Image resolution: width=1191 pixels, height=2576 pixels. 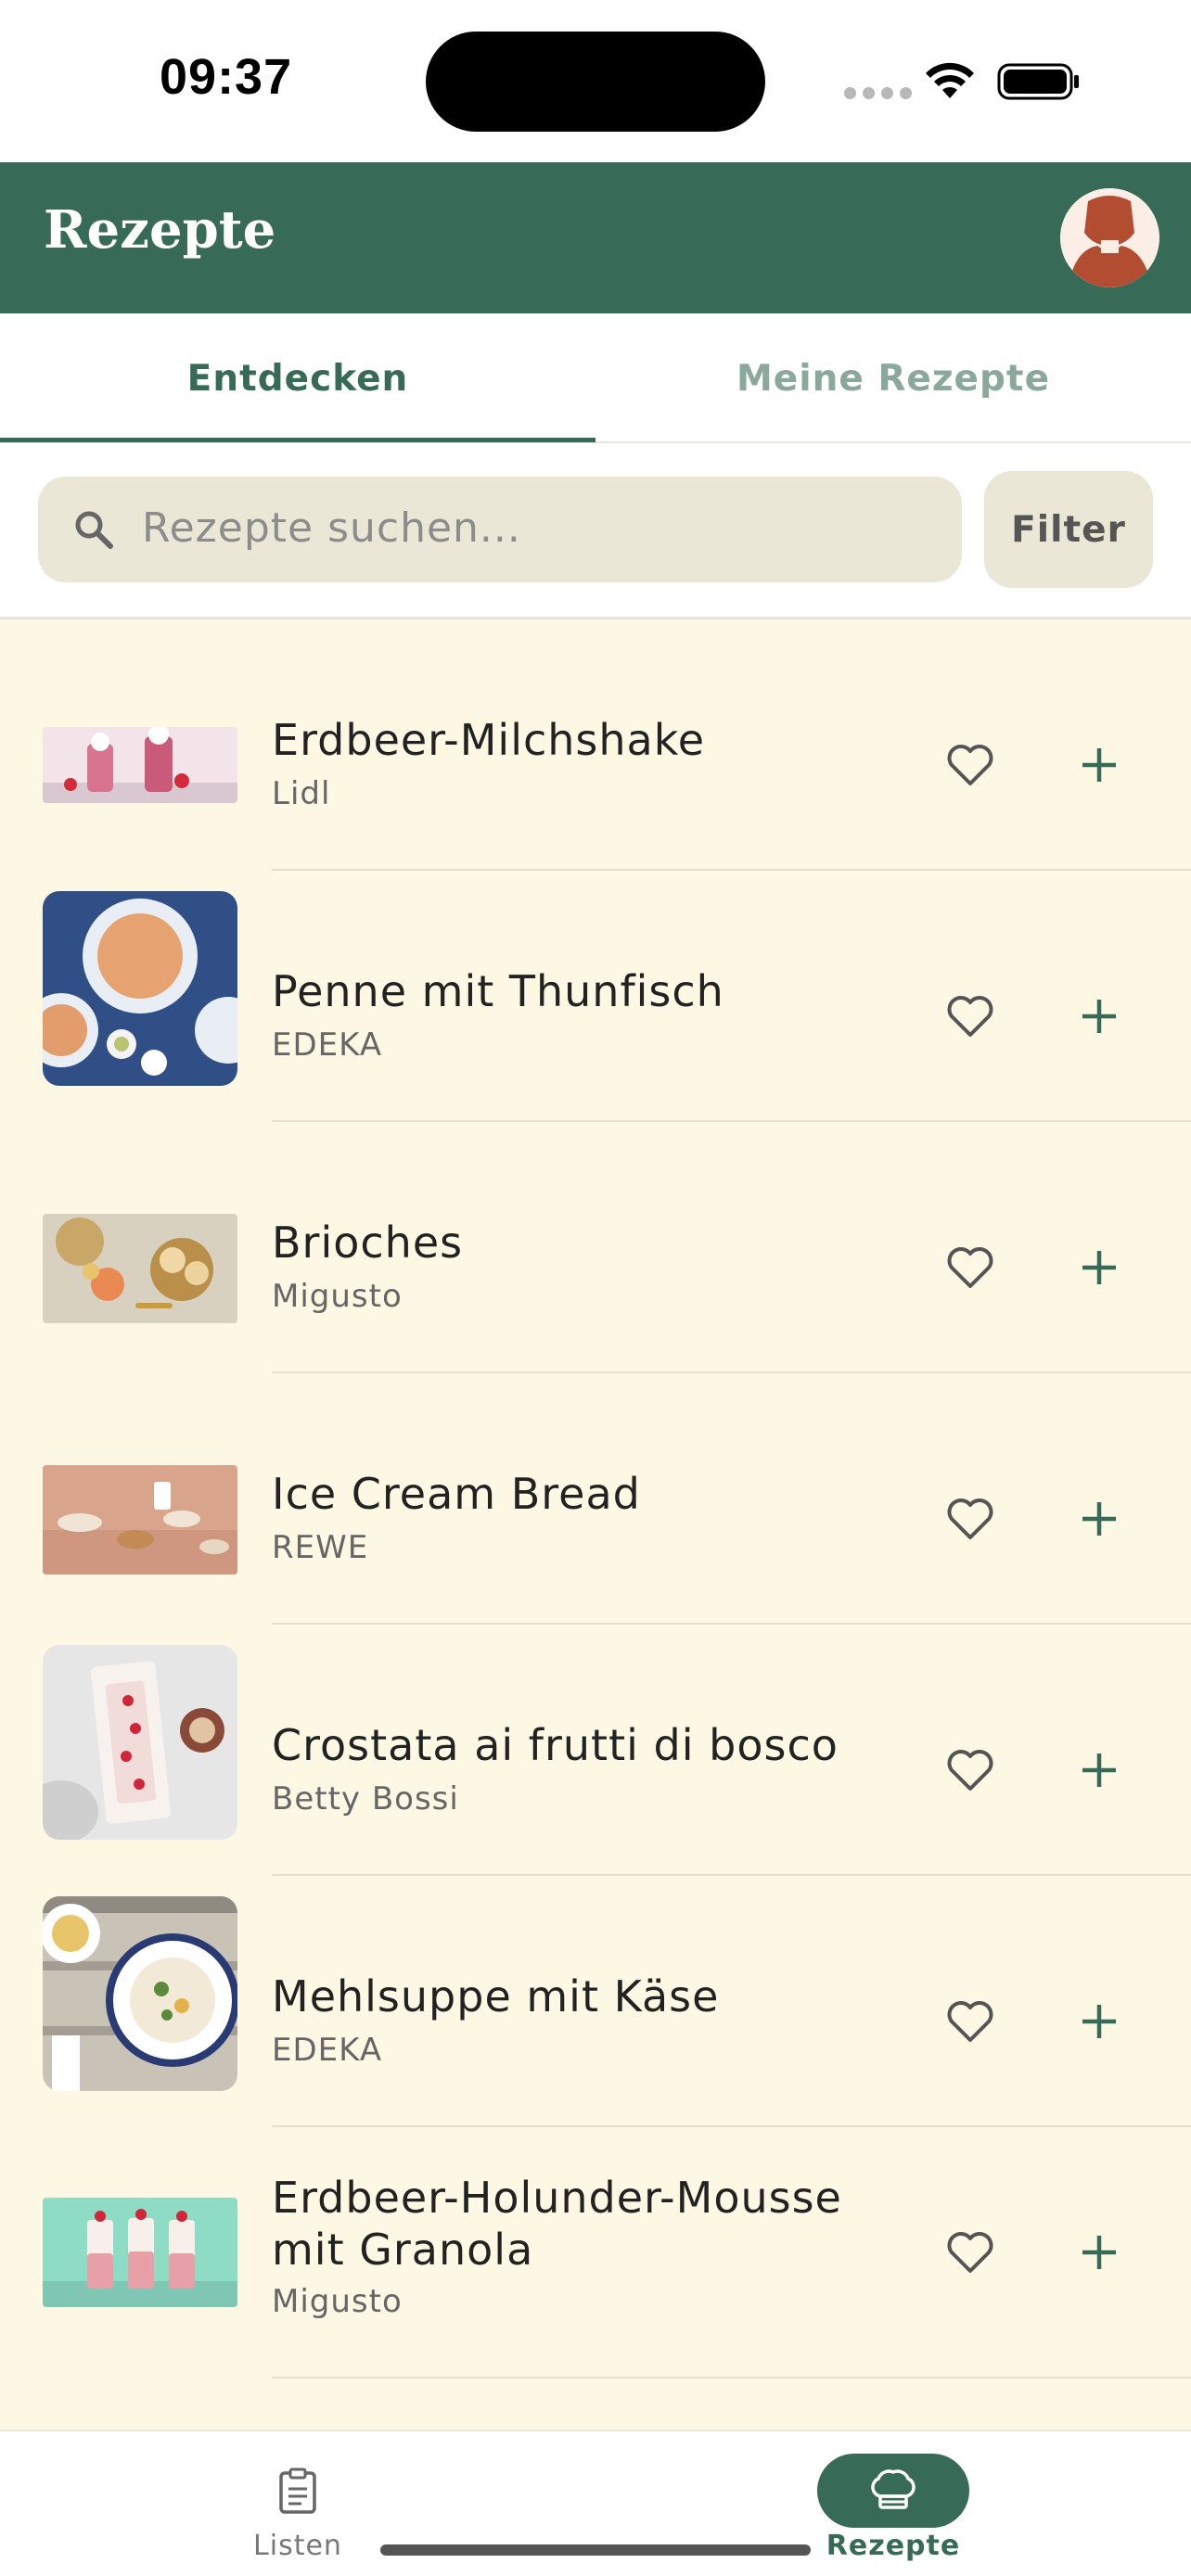 I want to click on list-item: Ice Cream Bread REWE, so click(x=595, y=1499).